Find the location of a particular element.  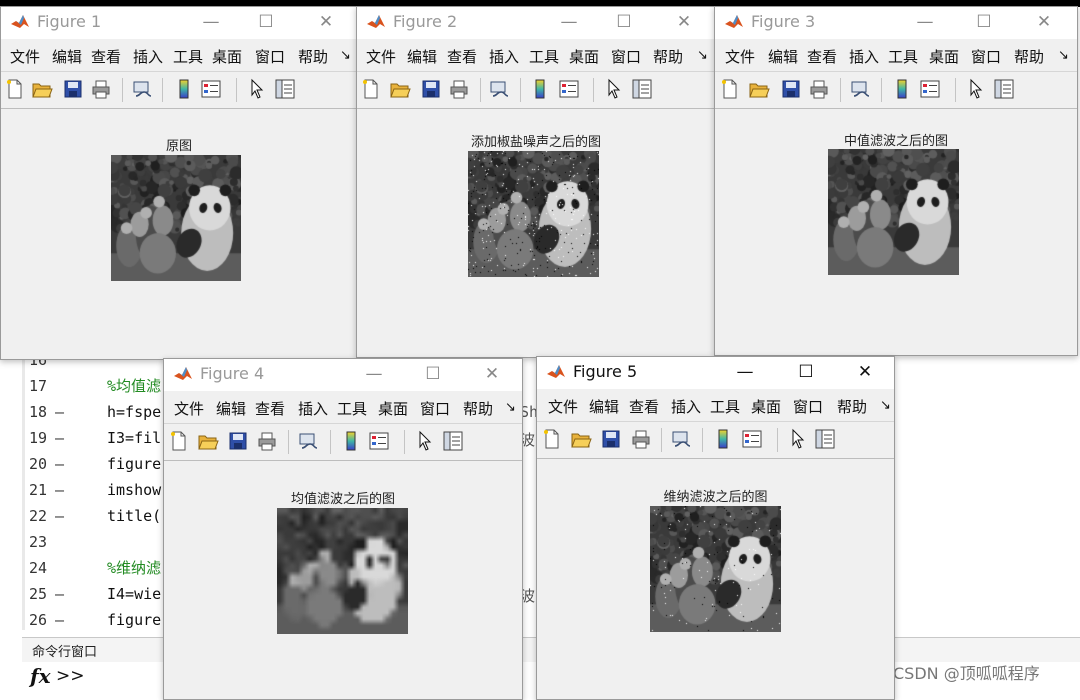

window-titlebar: Figure 4 — ☐ ✕ is located at coordinates (343, 375).